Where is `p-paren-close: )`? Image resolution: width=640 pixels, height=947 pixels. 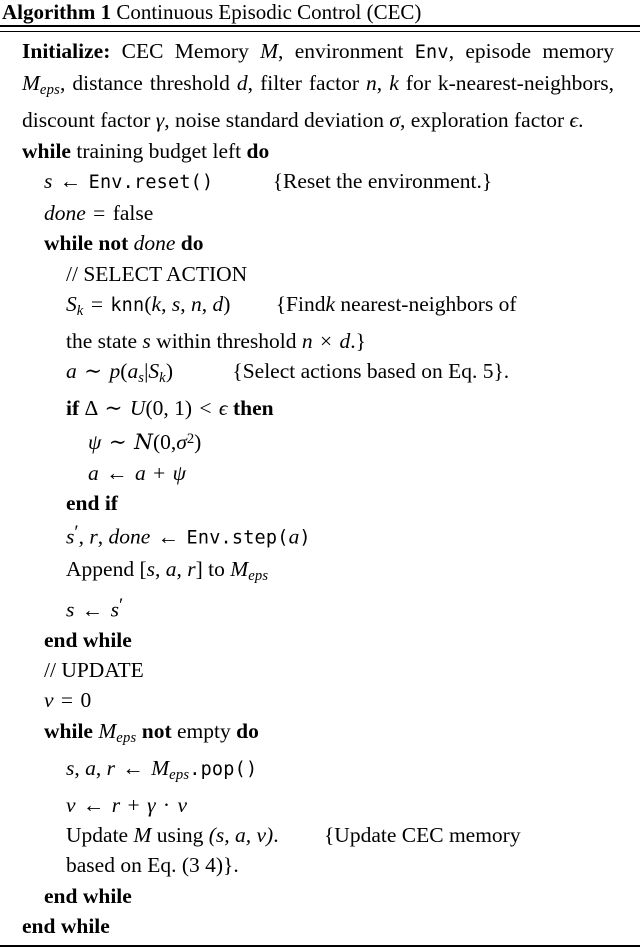 p-paren-close: ) is located at coordinates (169, 371).